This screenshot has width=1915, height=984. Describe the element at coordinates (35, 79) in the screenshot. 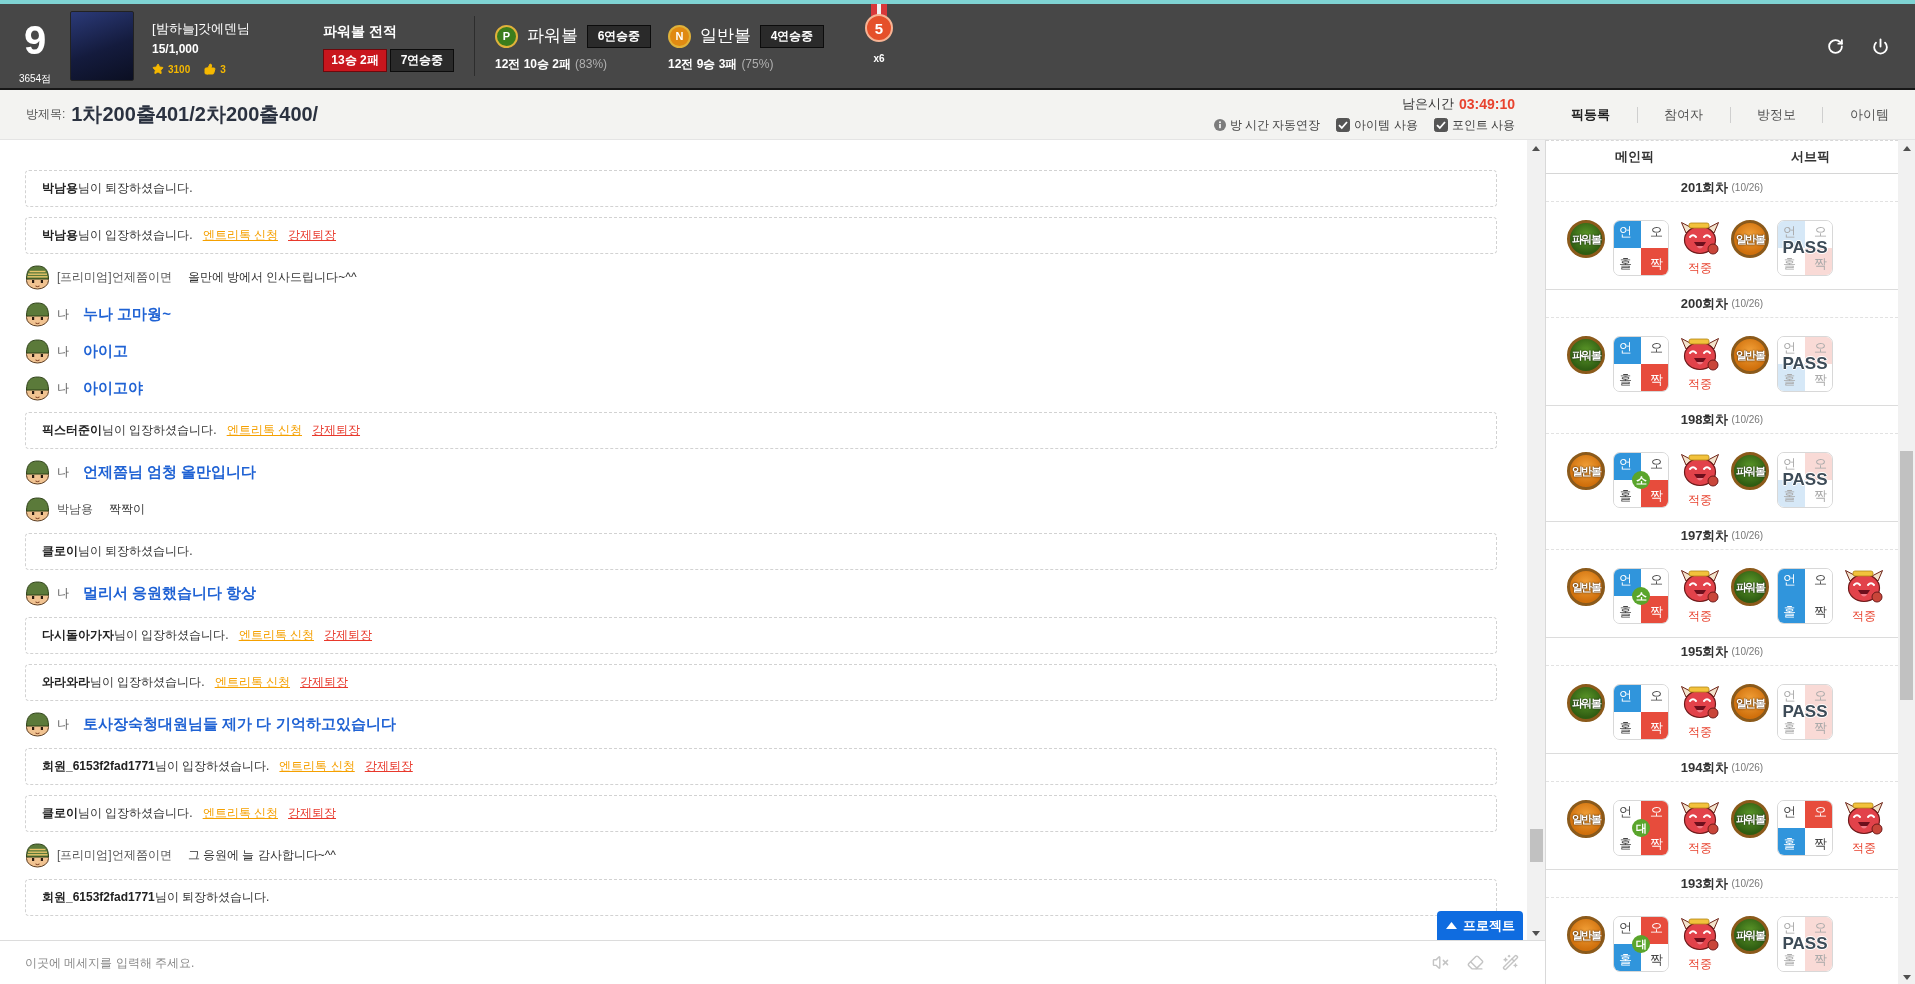

I see `score-text: 3654점` at that location.